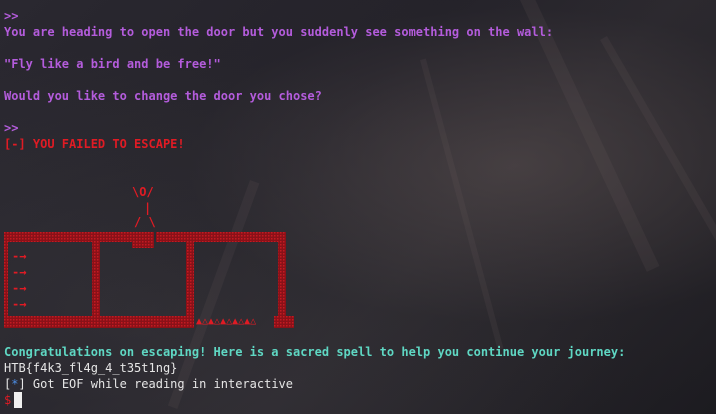 This screenshot has width=716, height=414. Describe the element at coordinates (149, 280) in the screenshot. I see `maze-walls` at that location.